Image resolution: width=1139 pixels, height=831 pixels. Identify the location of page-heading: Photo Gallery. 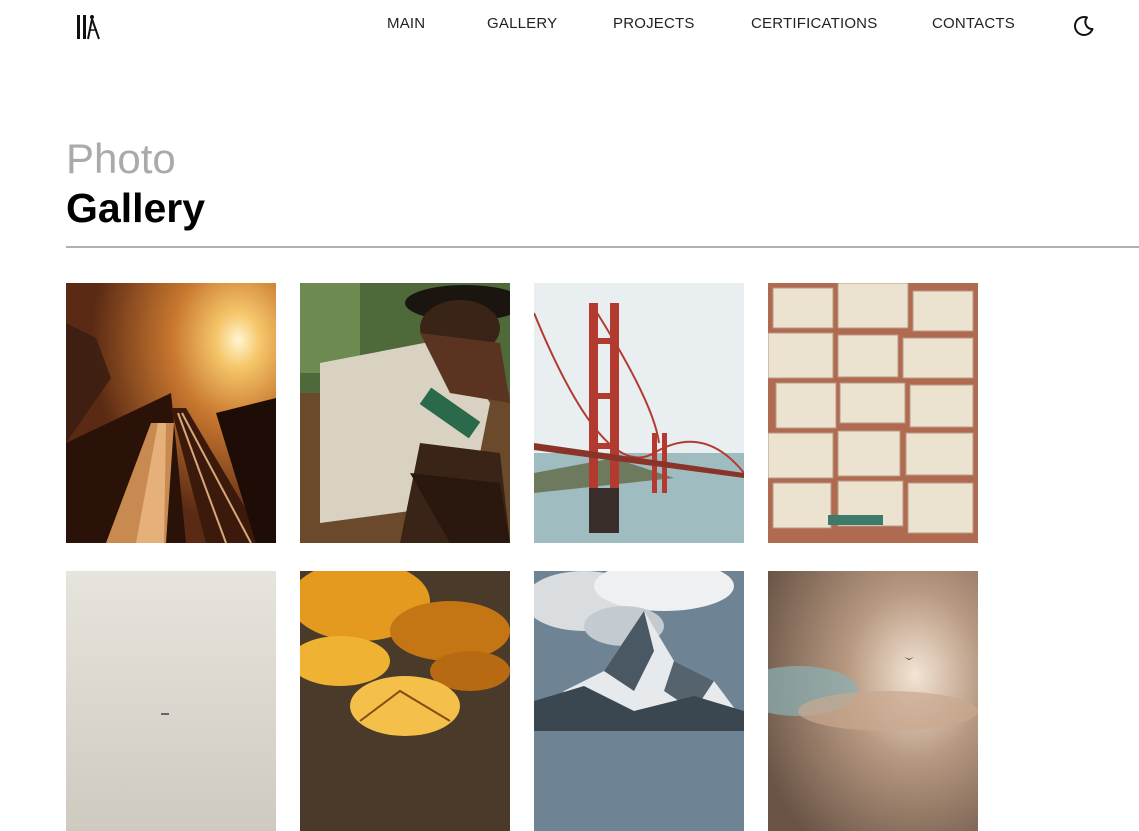
(135, 184).